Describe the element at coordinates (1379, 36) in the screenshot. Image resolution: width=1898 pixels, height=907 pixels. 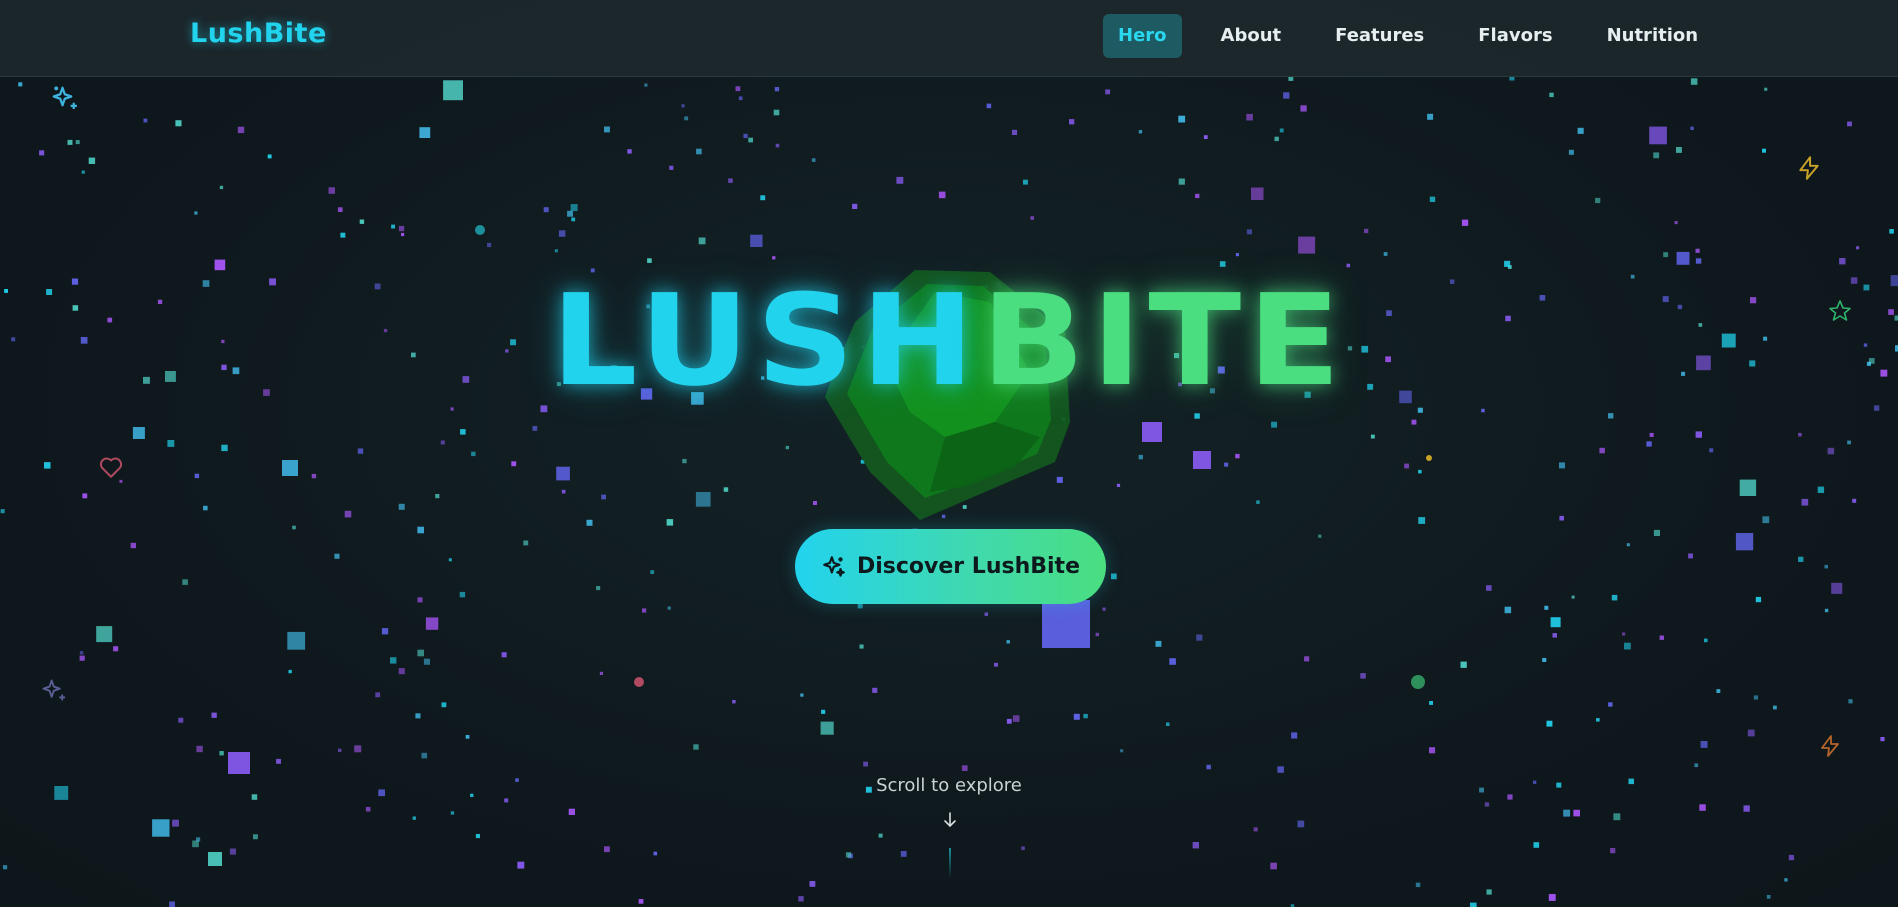
I see `nav-link-features: Features` at that location.